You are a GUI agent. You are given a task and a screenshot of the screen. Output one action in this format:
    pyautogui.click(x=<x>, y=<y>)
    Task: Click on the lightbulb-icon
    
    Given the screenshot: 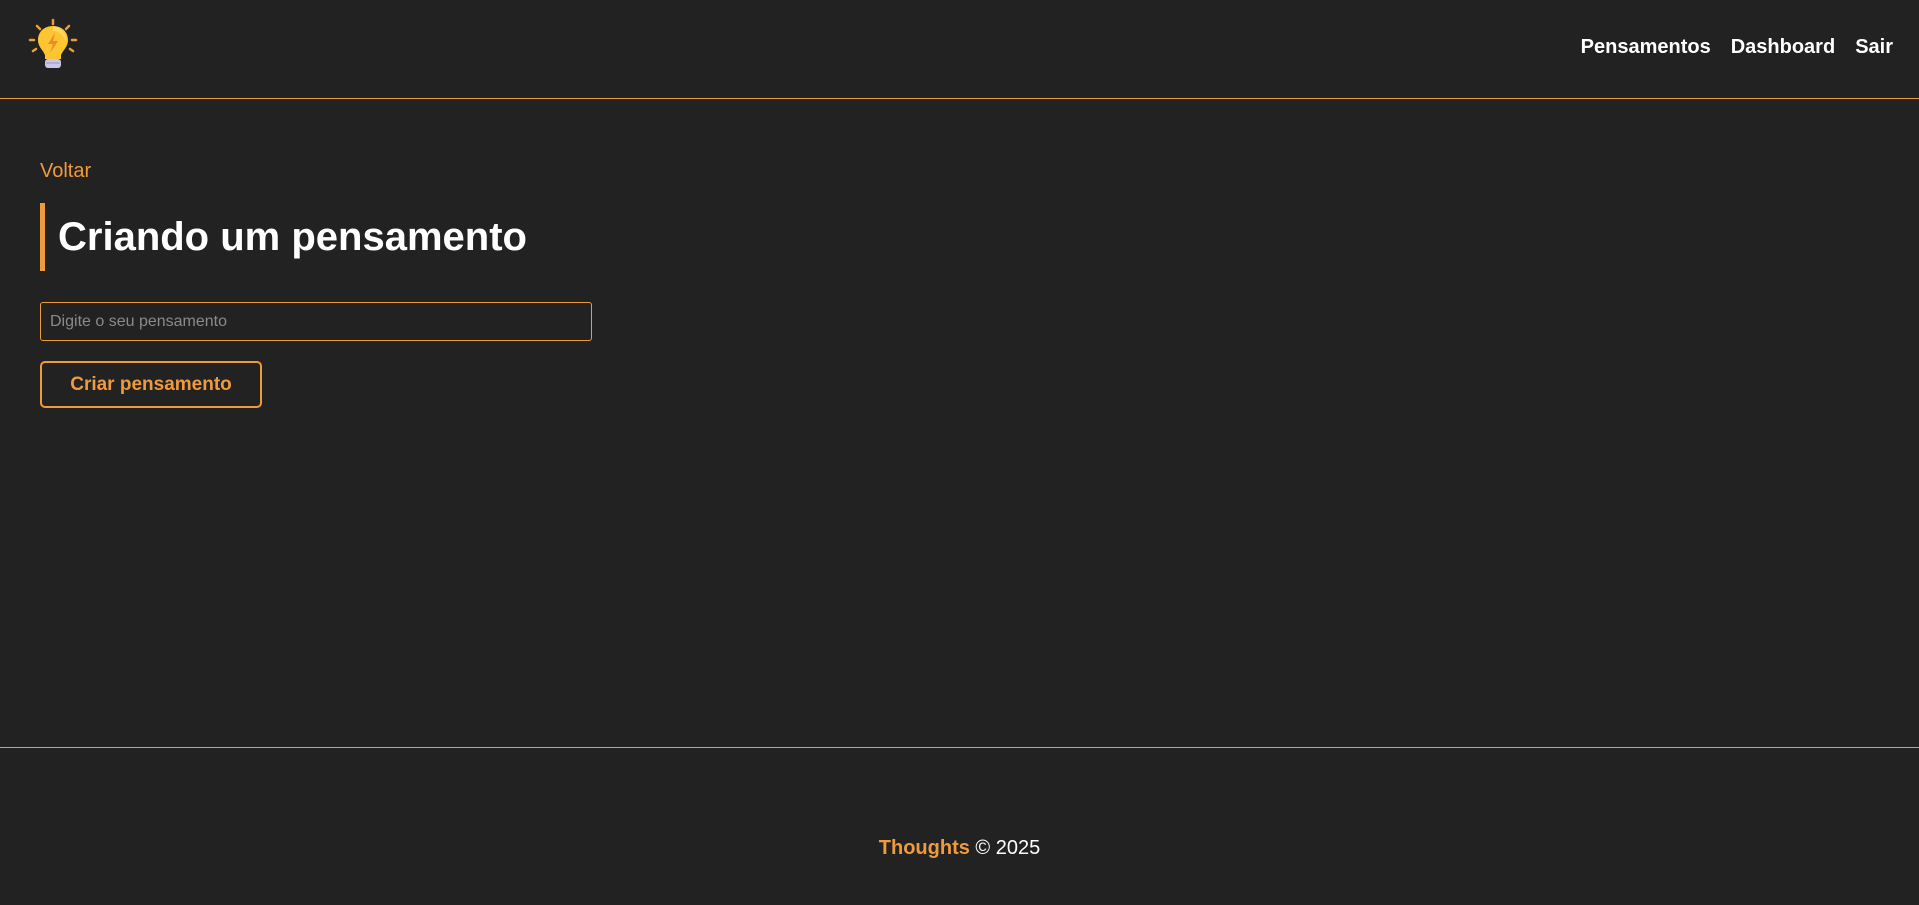 What is the action you would take?
    pyautogui.click(x=53, y=43)
    